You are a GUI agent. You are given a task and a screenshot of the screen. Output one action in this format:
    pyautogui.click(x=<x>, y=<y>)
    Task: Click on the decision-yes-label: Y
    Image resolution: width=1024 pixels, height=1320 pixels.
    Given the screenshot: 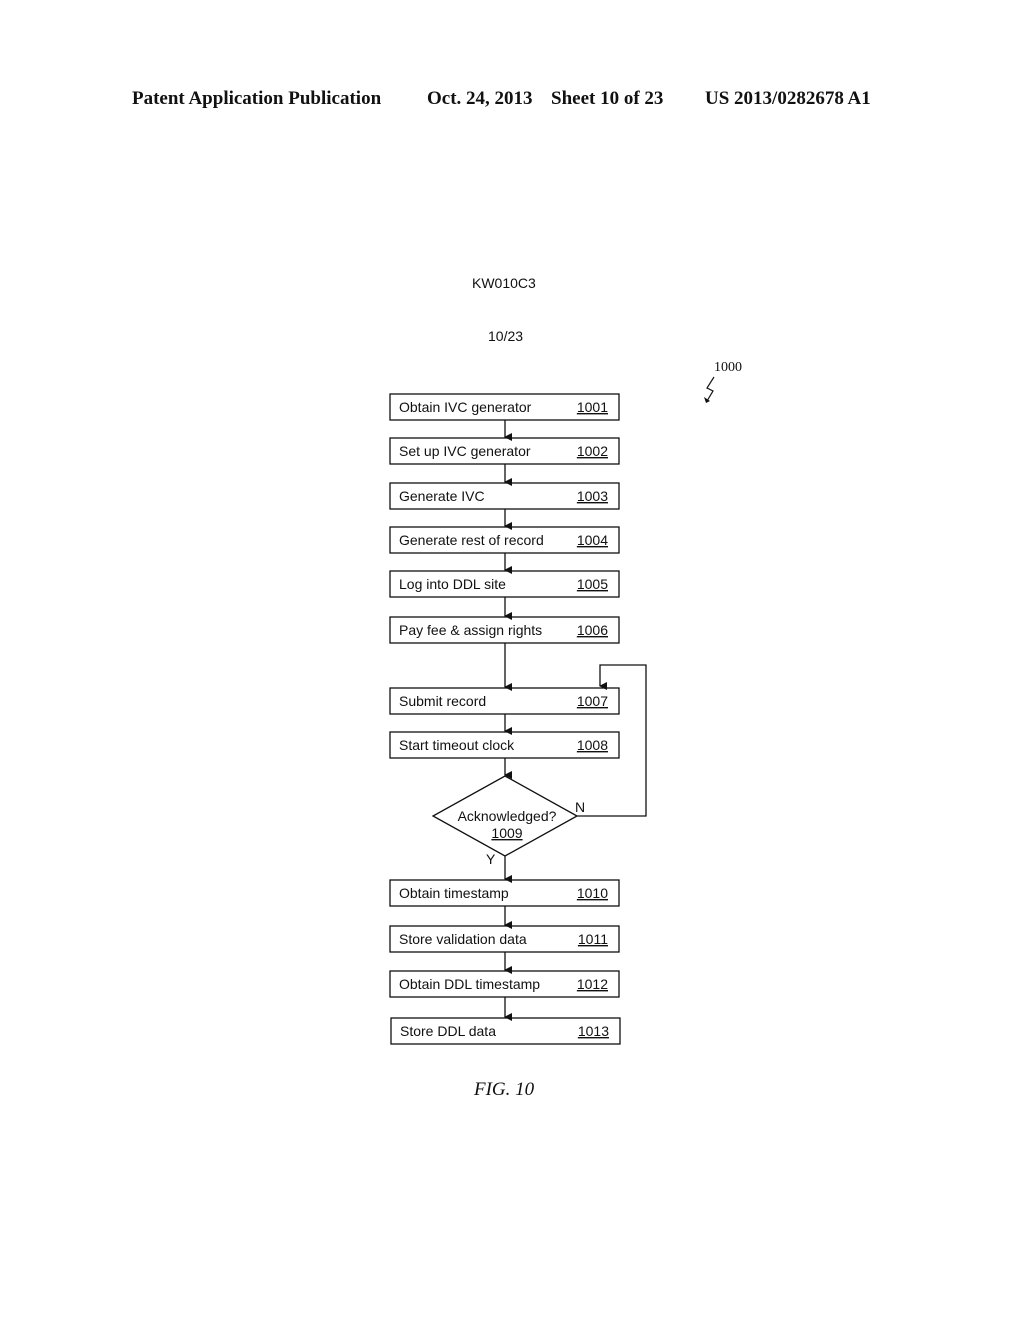 What is the action you would take?
    pyautogui.click(x=491, y=859)
    